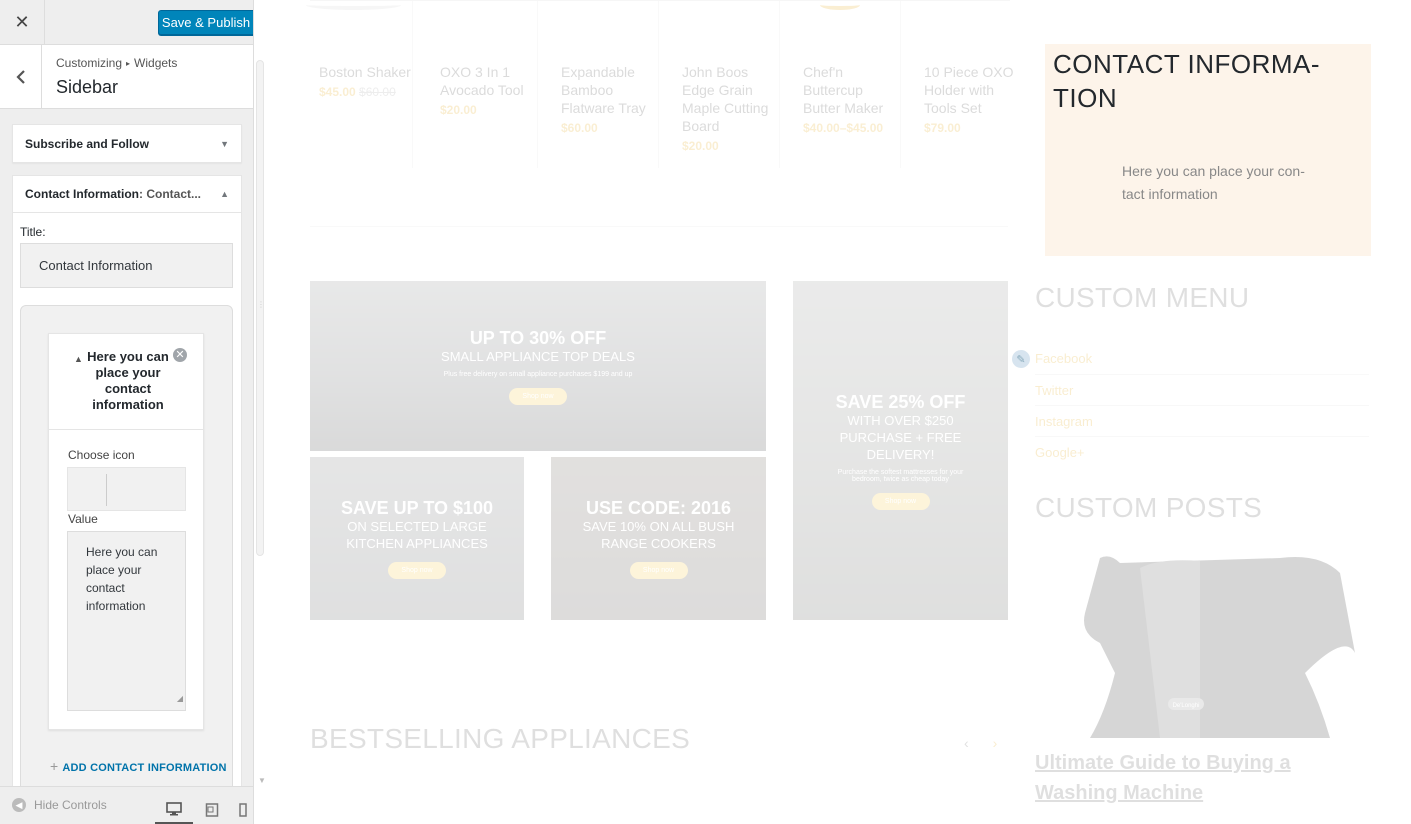 This screenshot has width=1411, height=824. I want to click on prev-arrow-icon: ‹, so click(978, 743).